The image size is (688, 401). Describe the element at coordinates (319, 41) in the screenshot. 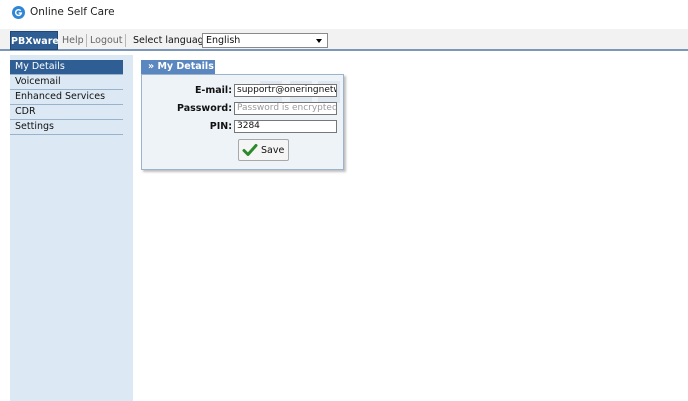

I see `chevron-down-icon` at that location.